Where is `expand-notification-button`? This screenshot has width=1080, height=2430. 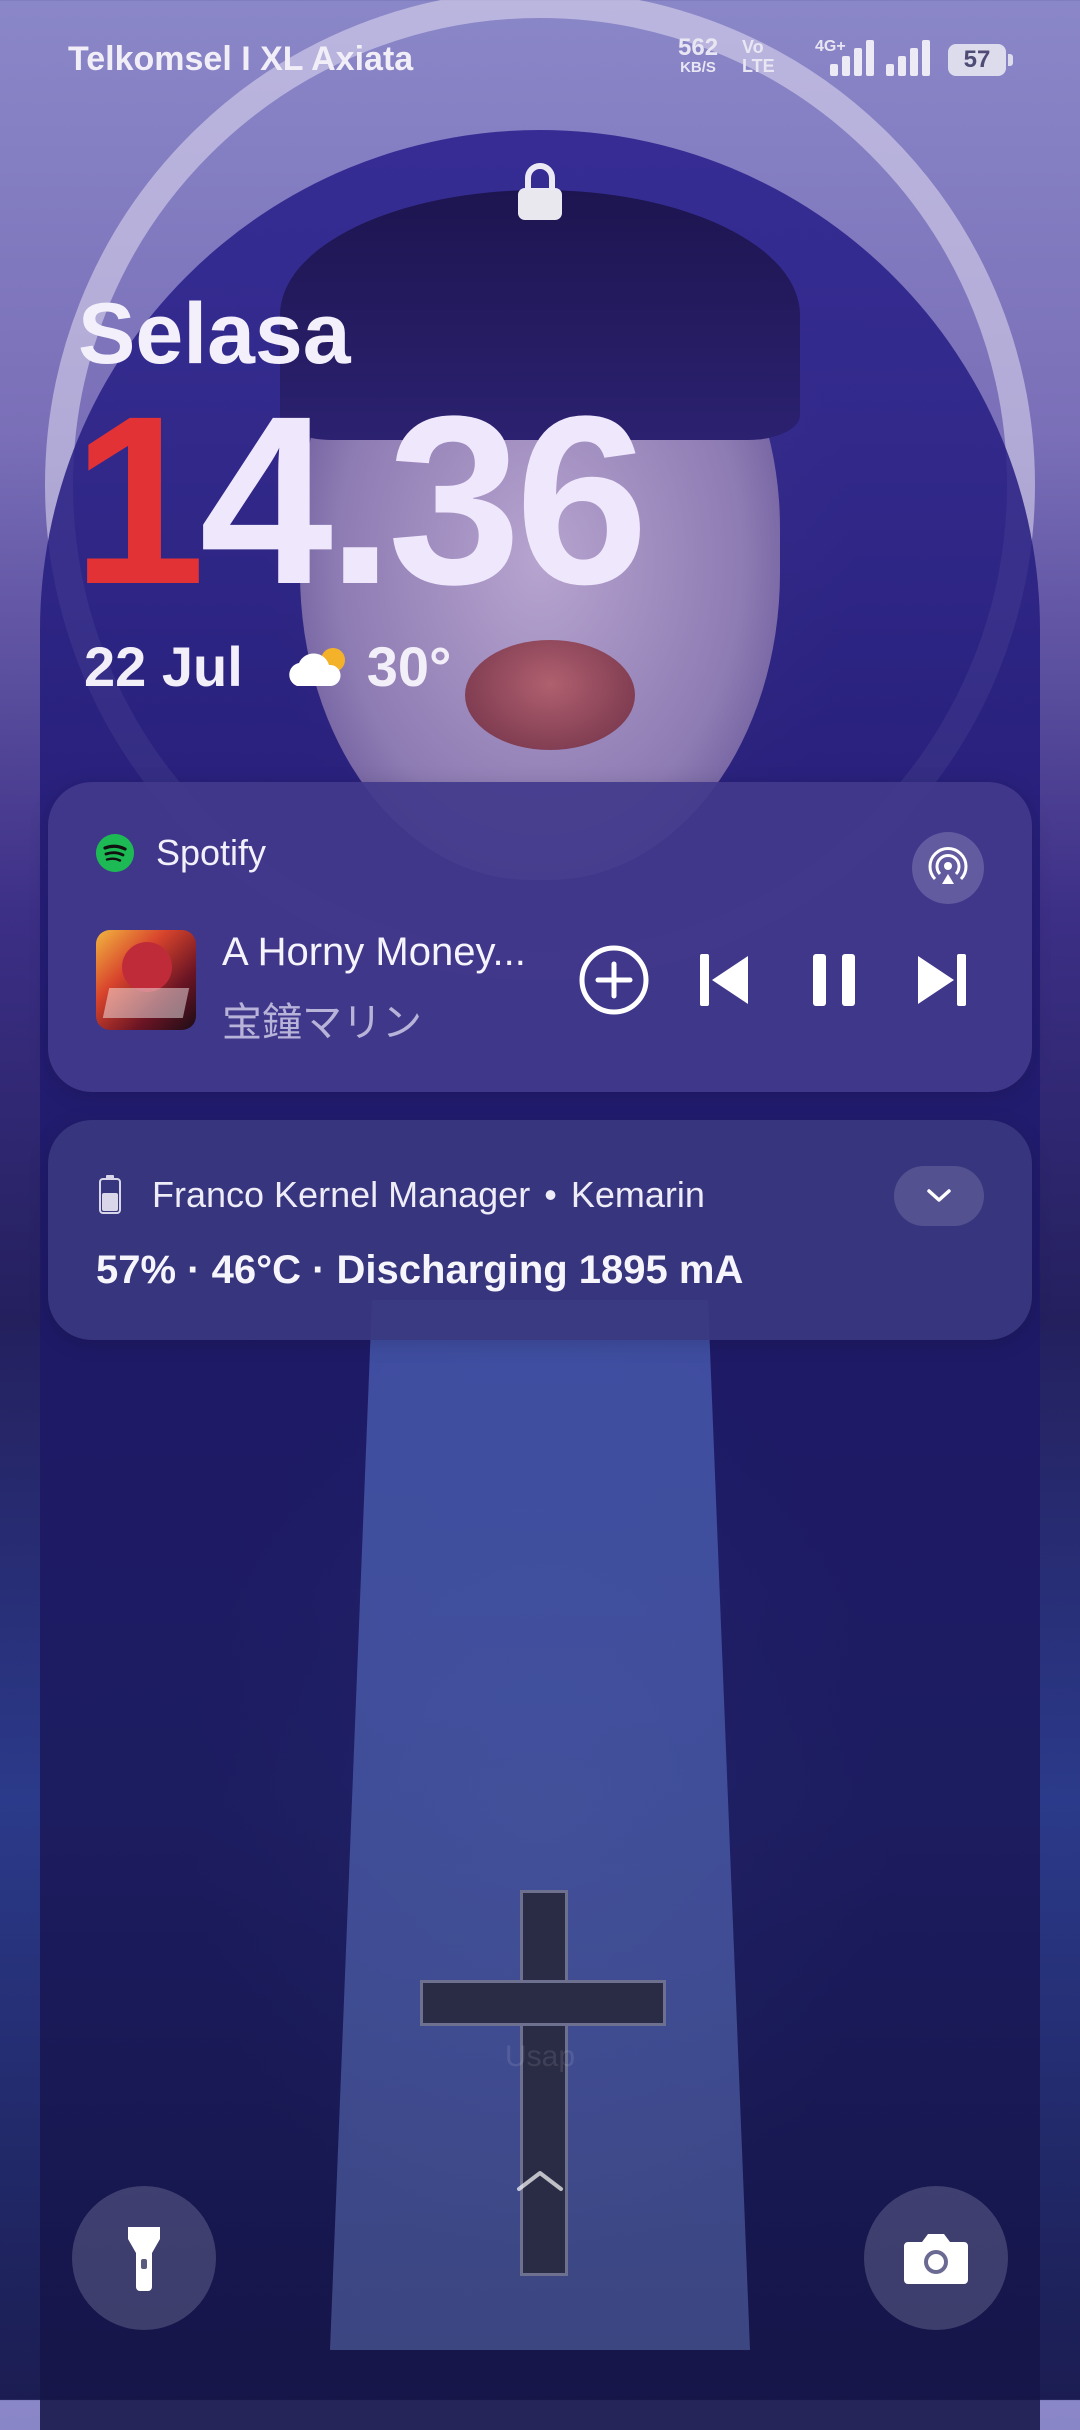 expand-notification-button is located at coordinates (939, 1196).